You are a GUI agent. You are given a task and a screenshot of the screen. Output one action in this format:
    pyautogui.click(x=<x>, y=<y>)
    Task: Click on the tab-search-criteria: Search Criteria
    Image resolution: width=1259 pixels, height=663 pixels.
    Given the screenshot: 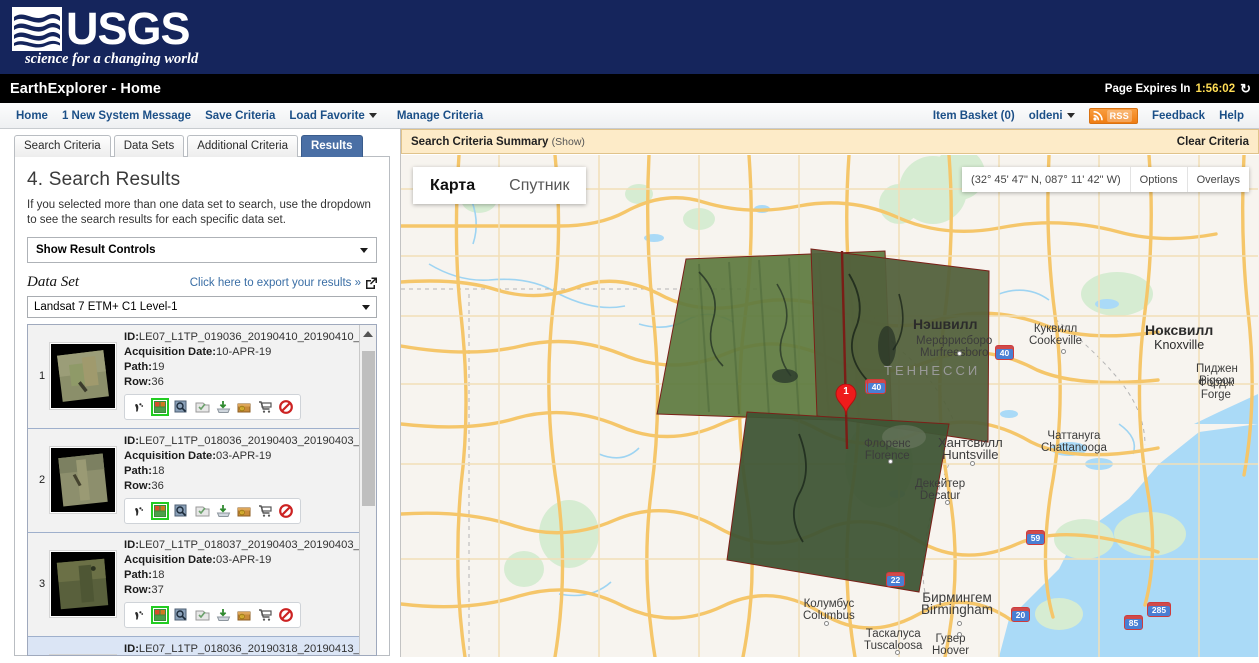 What is the action you would take?
    pyautogui.click(x=62, y=146)
    